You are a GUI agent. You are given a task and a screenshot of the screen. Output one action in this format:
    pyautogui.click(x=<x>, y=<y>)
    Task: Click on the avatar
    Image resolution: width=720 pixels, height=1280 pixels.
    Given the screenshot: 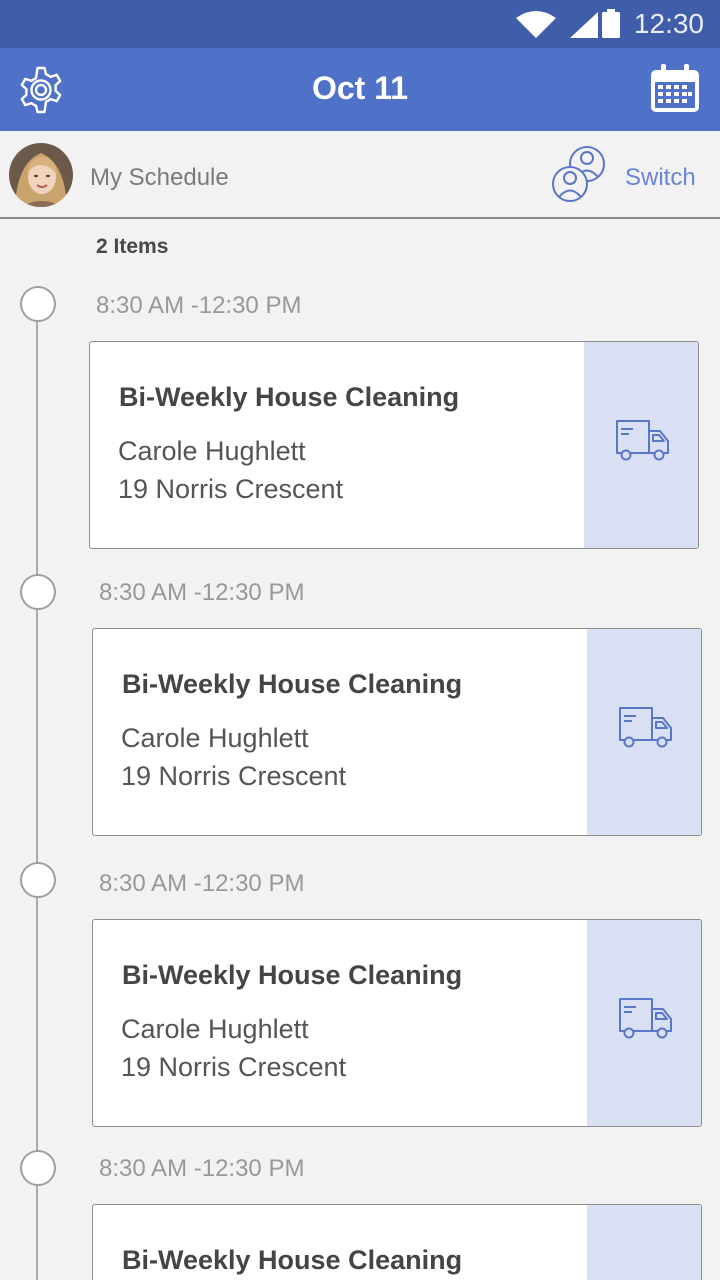 What is the action you would take?
    pyautogui.click(x=41, y=175)
    